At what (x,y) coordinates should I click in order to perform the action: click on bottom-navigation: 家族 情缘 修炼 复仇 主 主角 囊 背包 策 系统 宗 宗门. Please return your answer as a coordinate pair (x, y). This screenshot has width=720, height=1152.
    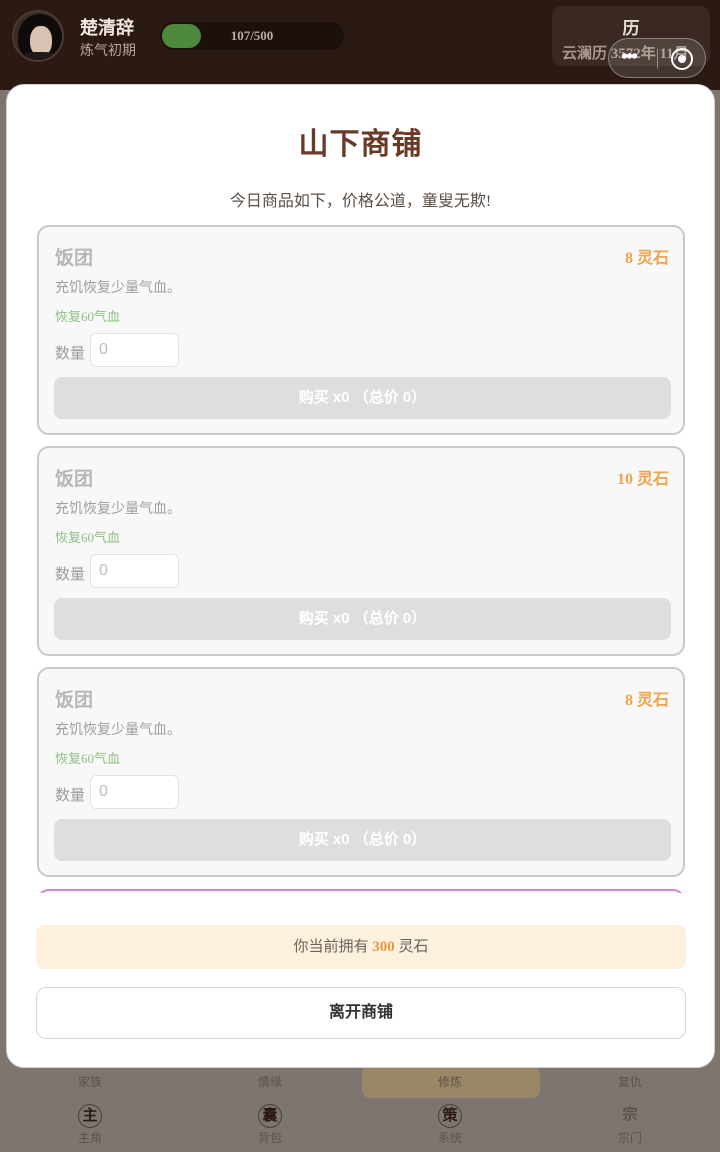
    Looking at the image, I should click on (360, 1106).